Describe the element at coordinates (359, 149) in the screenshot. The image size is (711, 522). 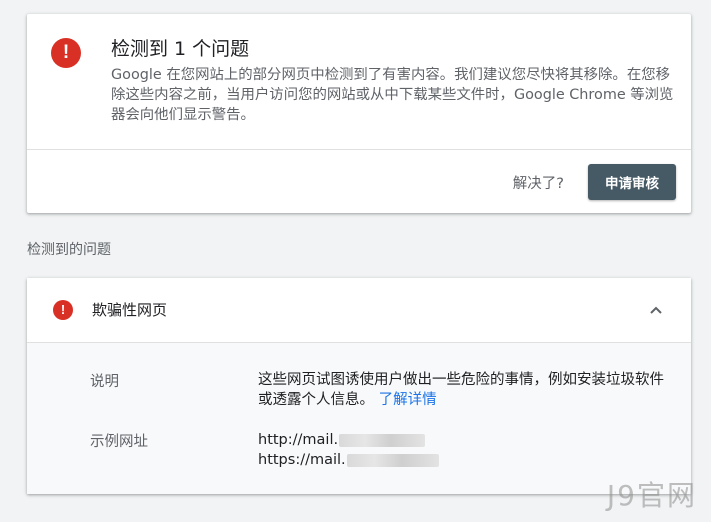
I see `card-divider` at that location.